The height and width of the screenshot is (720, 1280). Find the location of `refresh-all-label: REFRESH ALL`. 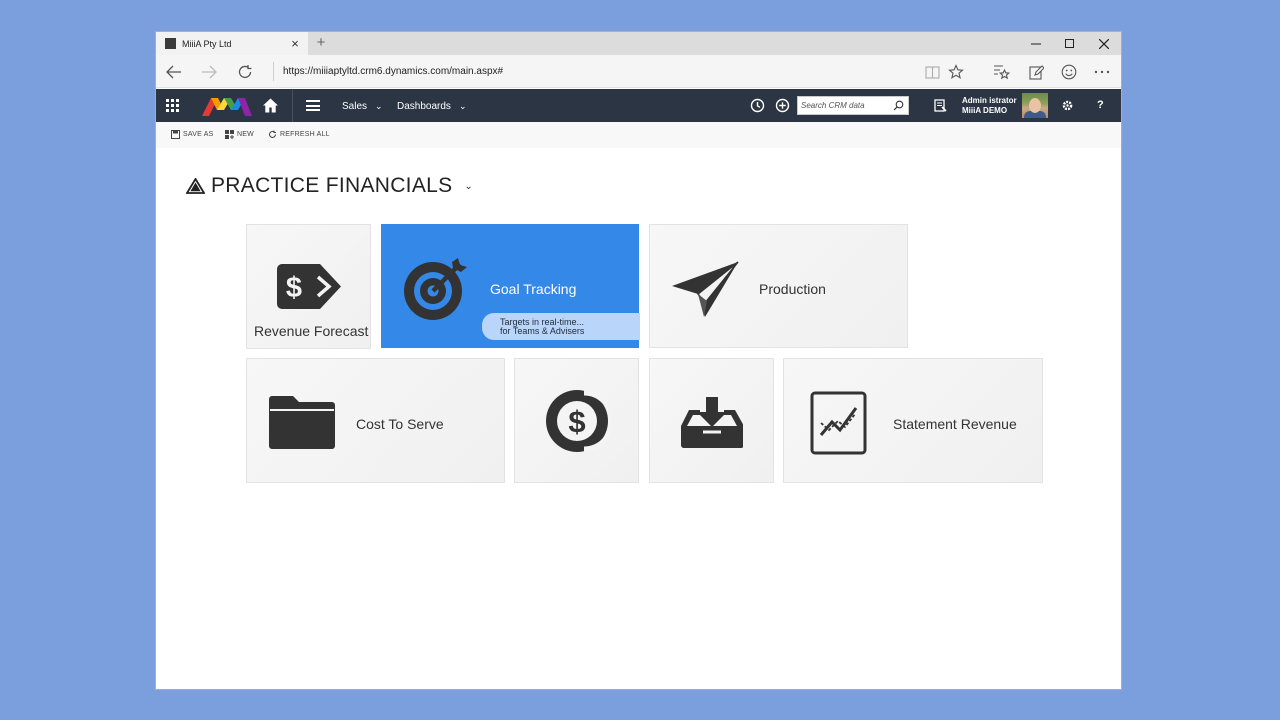

refresh-all-label: REFRESH ALL is located at coordinates (305, 134).